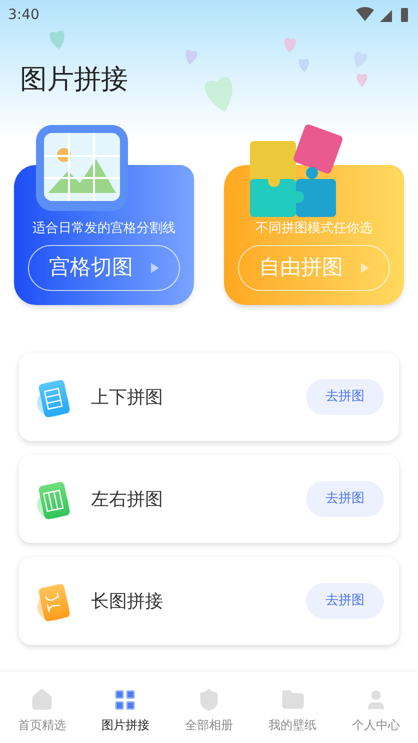 Image resolution: width=418 pixels, height=743 pixels. What do you see at coordinates (74, 79) in the screenshot?
I see `page-title: 图片拼接` at bounding box center [74, 79].